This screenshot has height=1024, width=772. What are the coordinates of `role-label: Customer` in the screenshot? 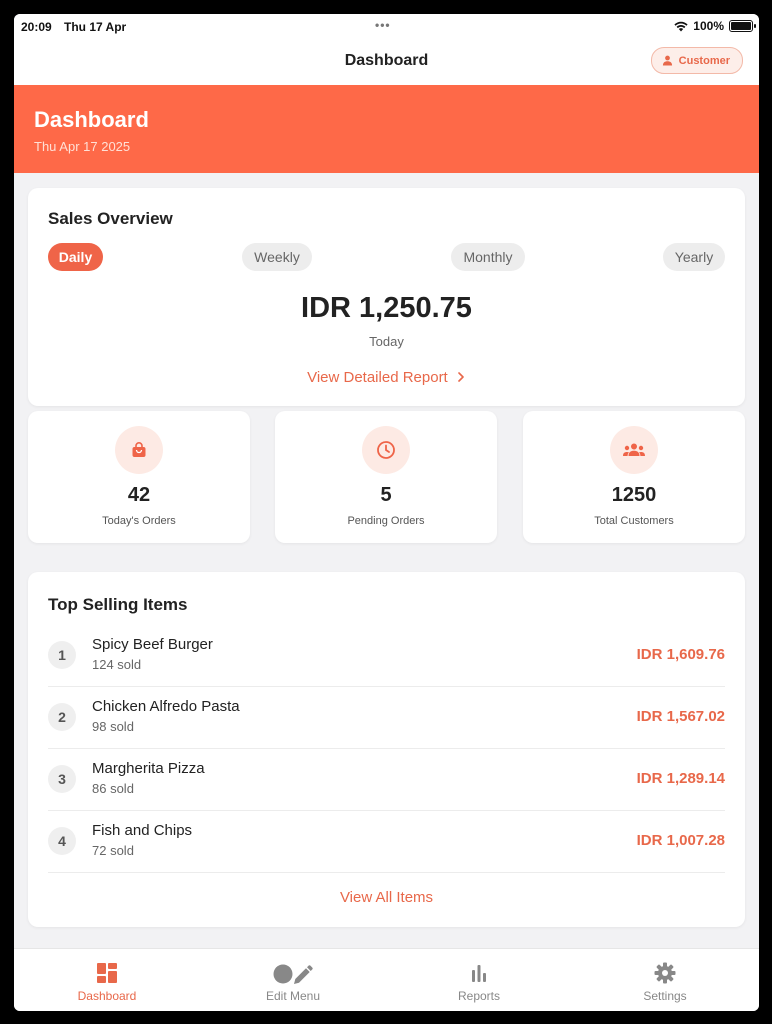 It's located at (704, 60).